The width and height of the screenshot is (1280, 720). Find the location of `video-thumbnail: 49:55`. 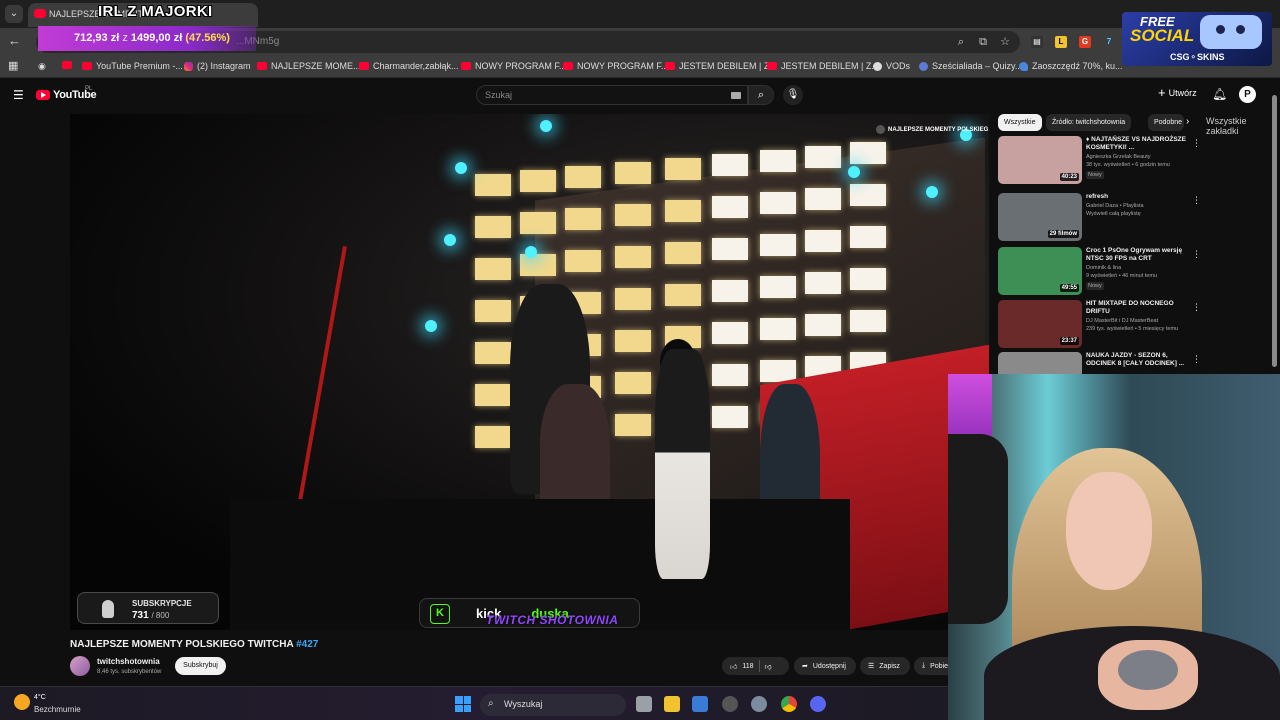

video-thumbnail: 49:55 is located at coordinates (1040, 271).